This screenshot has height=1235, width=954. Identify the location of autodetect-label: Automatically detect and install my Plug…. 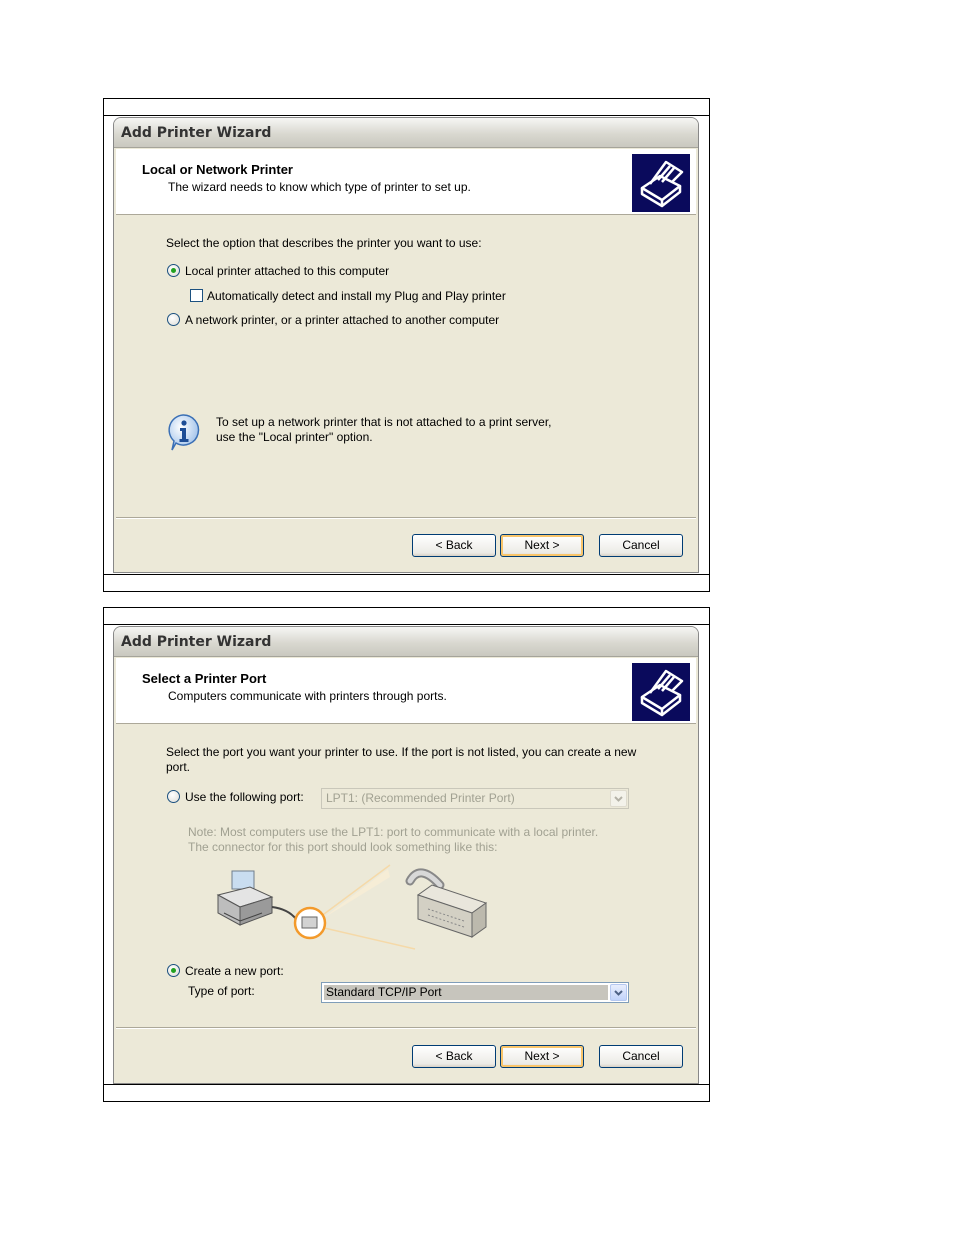
(356, 296).